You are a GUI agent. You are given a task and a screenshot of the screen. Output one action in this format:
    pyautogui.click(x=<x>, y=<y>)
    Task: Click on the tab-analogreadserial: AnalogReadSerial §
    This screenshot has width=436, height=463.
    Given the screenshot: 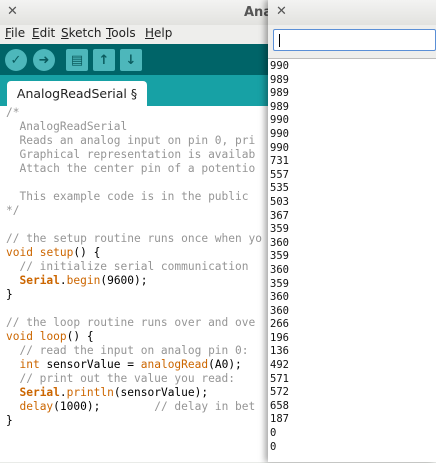 What is the action you would take?
    pyautogui.click(x=77, y=93)
    